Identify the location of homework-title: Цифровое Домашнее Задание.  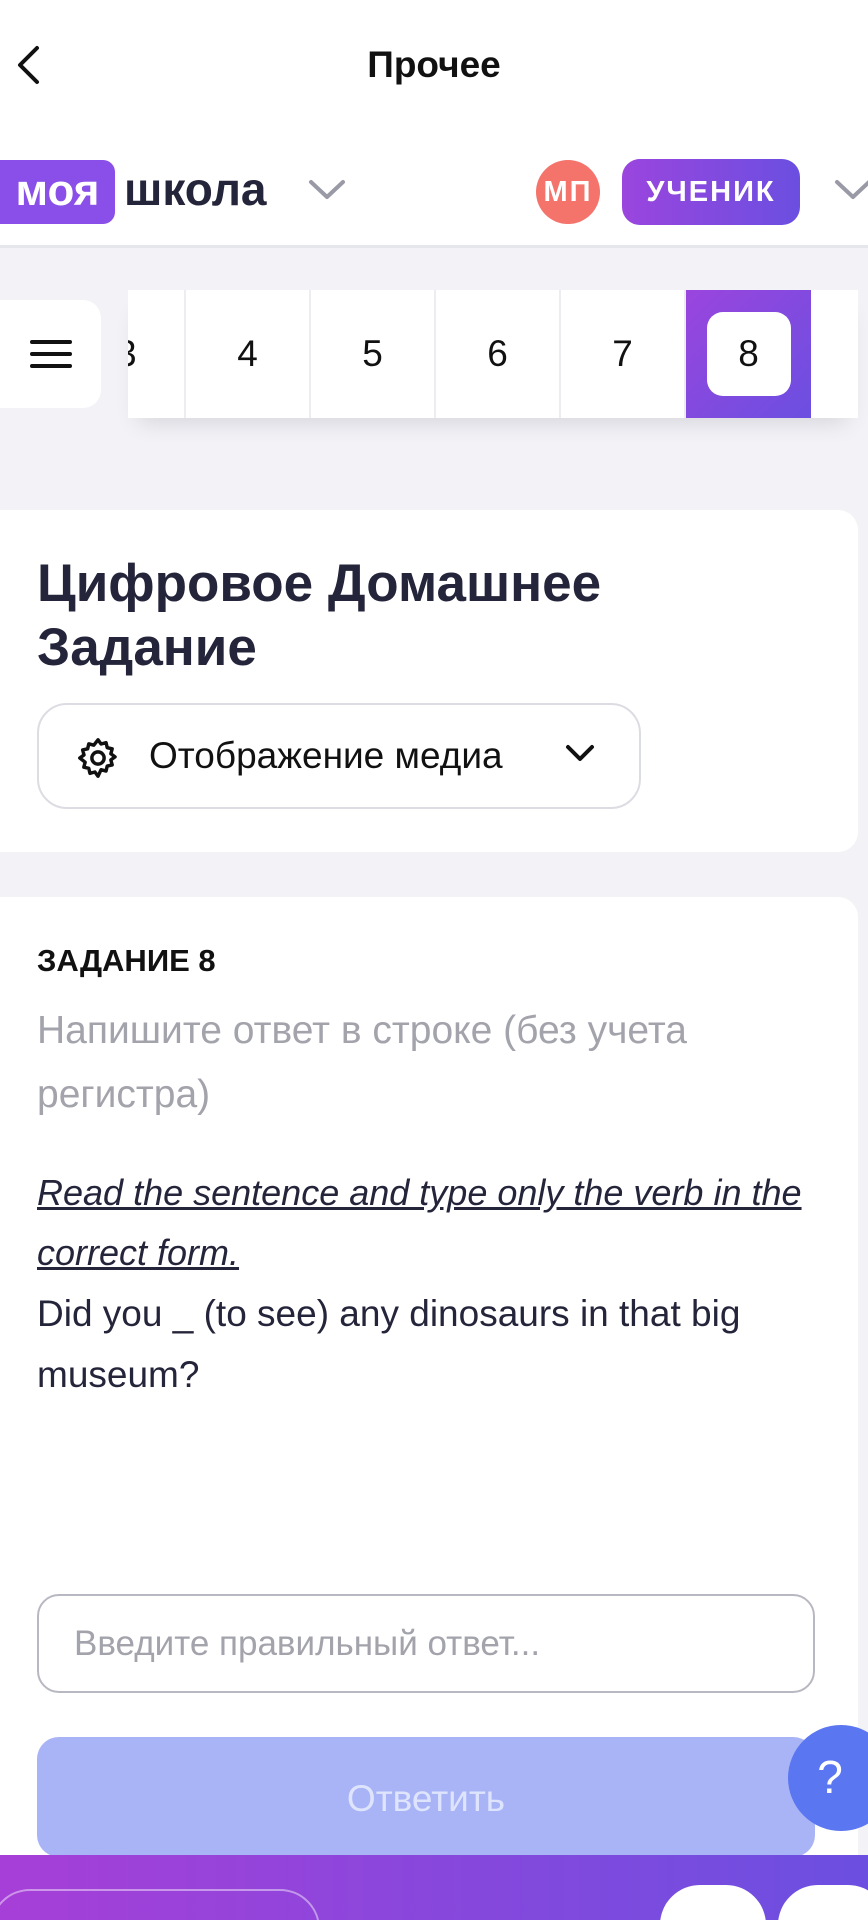
(319, 615).